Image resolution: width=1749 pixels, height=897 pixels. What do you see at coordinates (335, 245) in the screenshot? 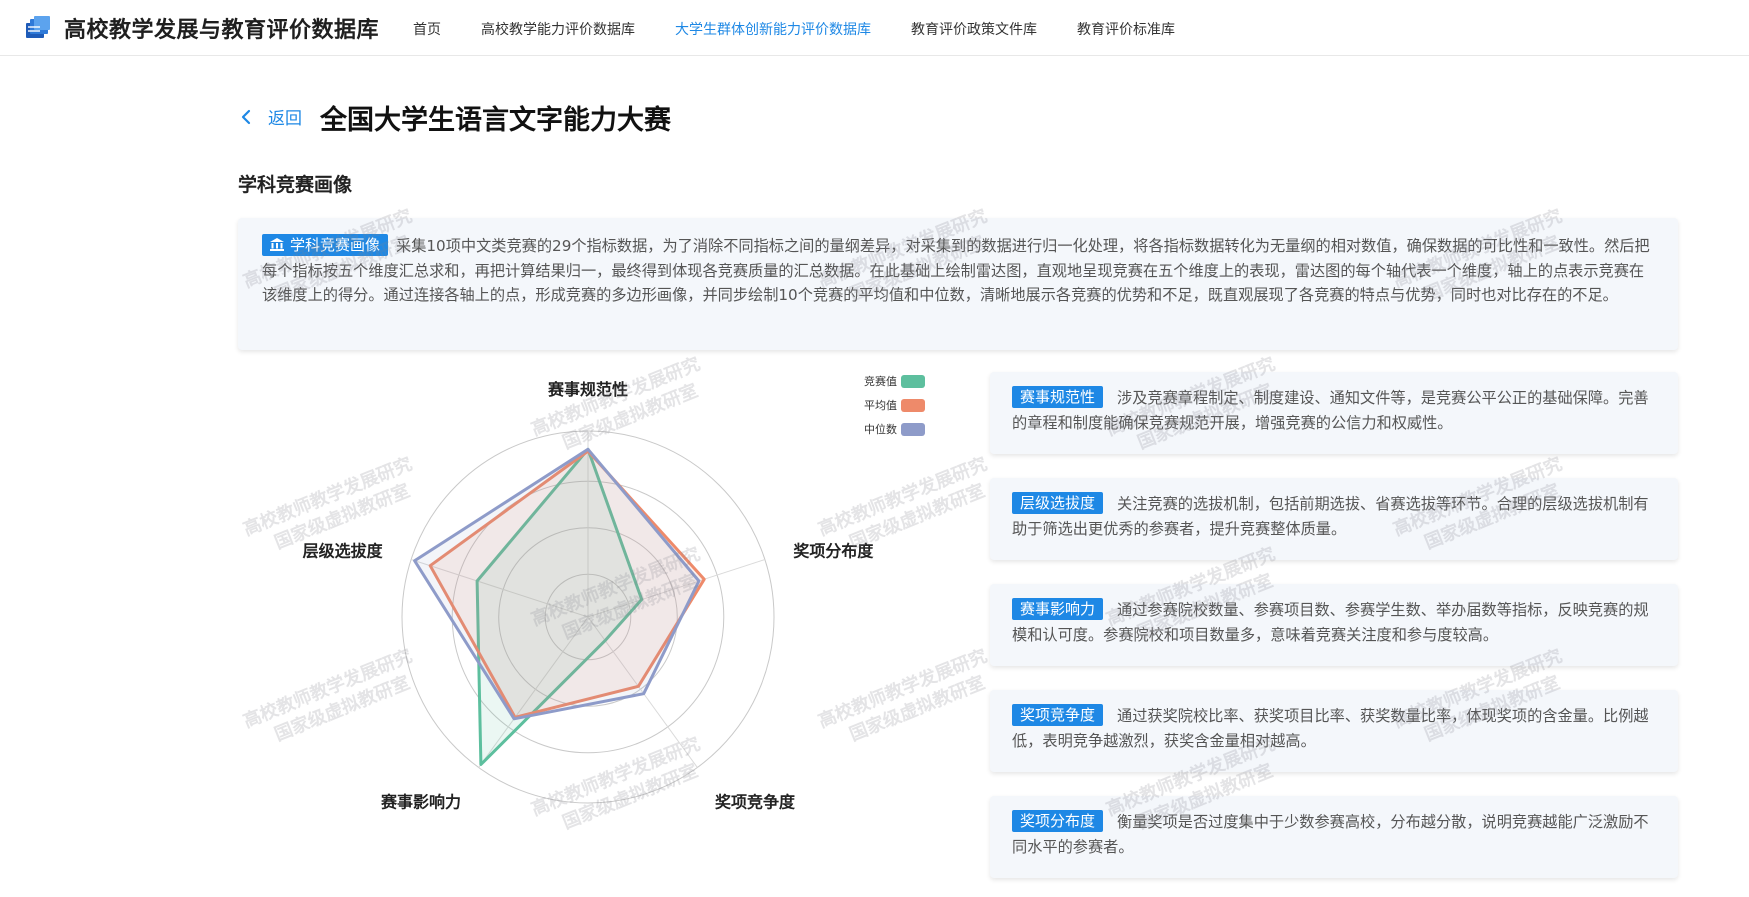
I see `intro-tag-label: 学科竞赛画像` at bounding box center [335, 245].